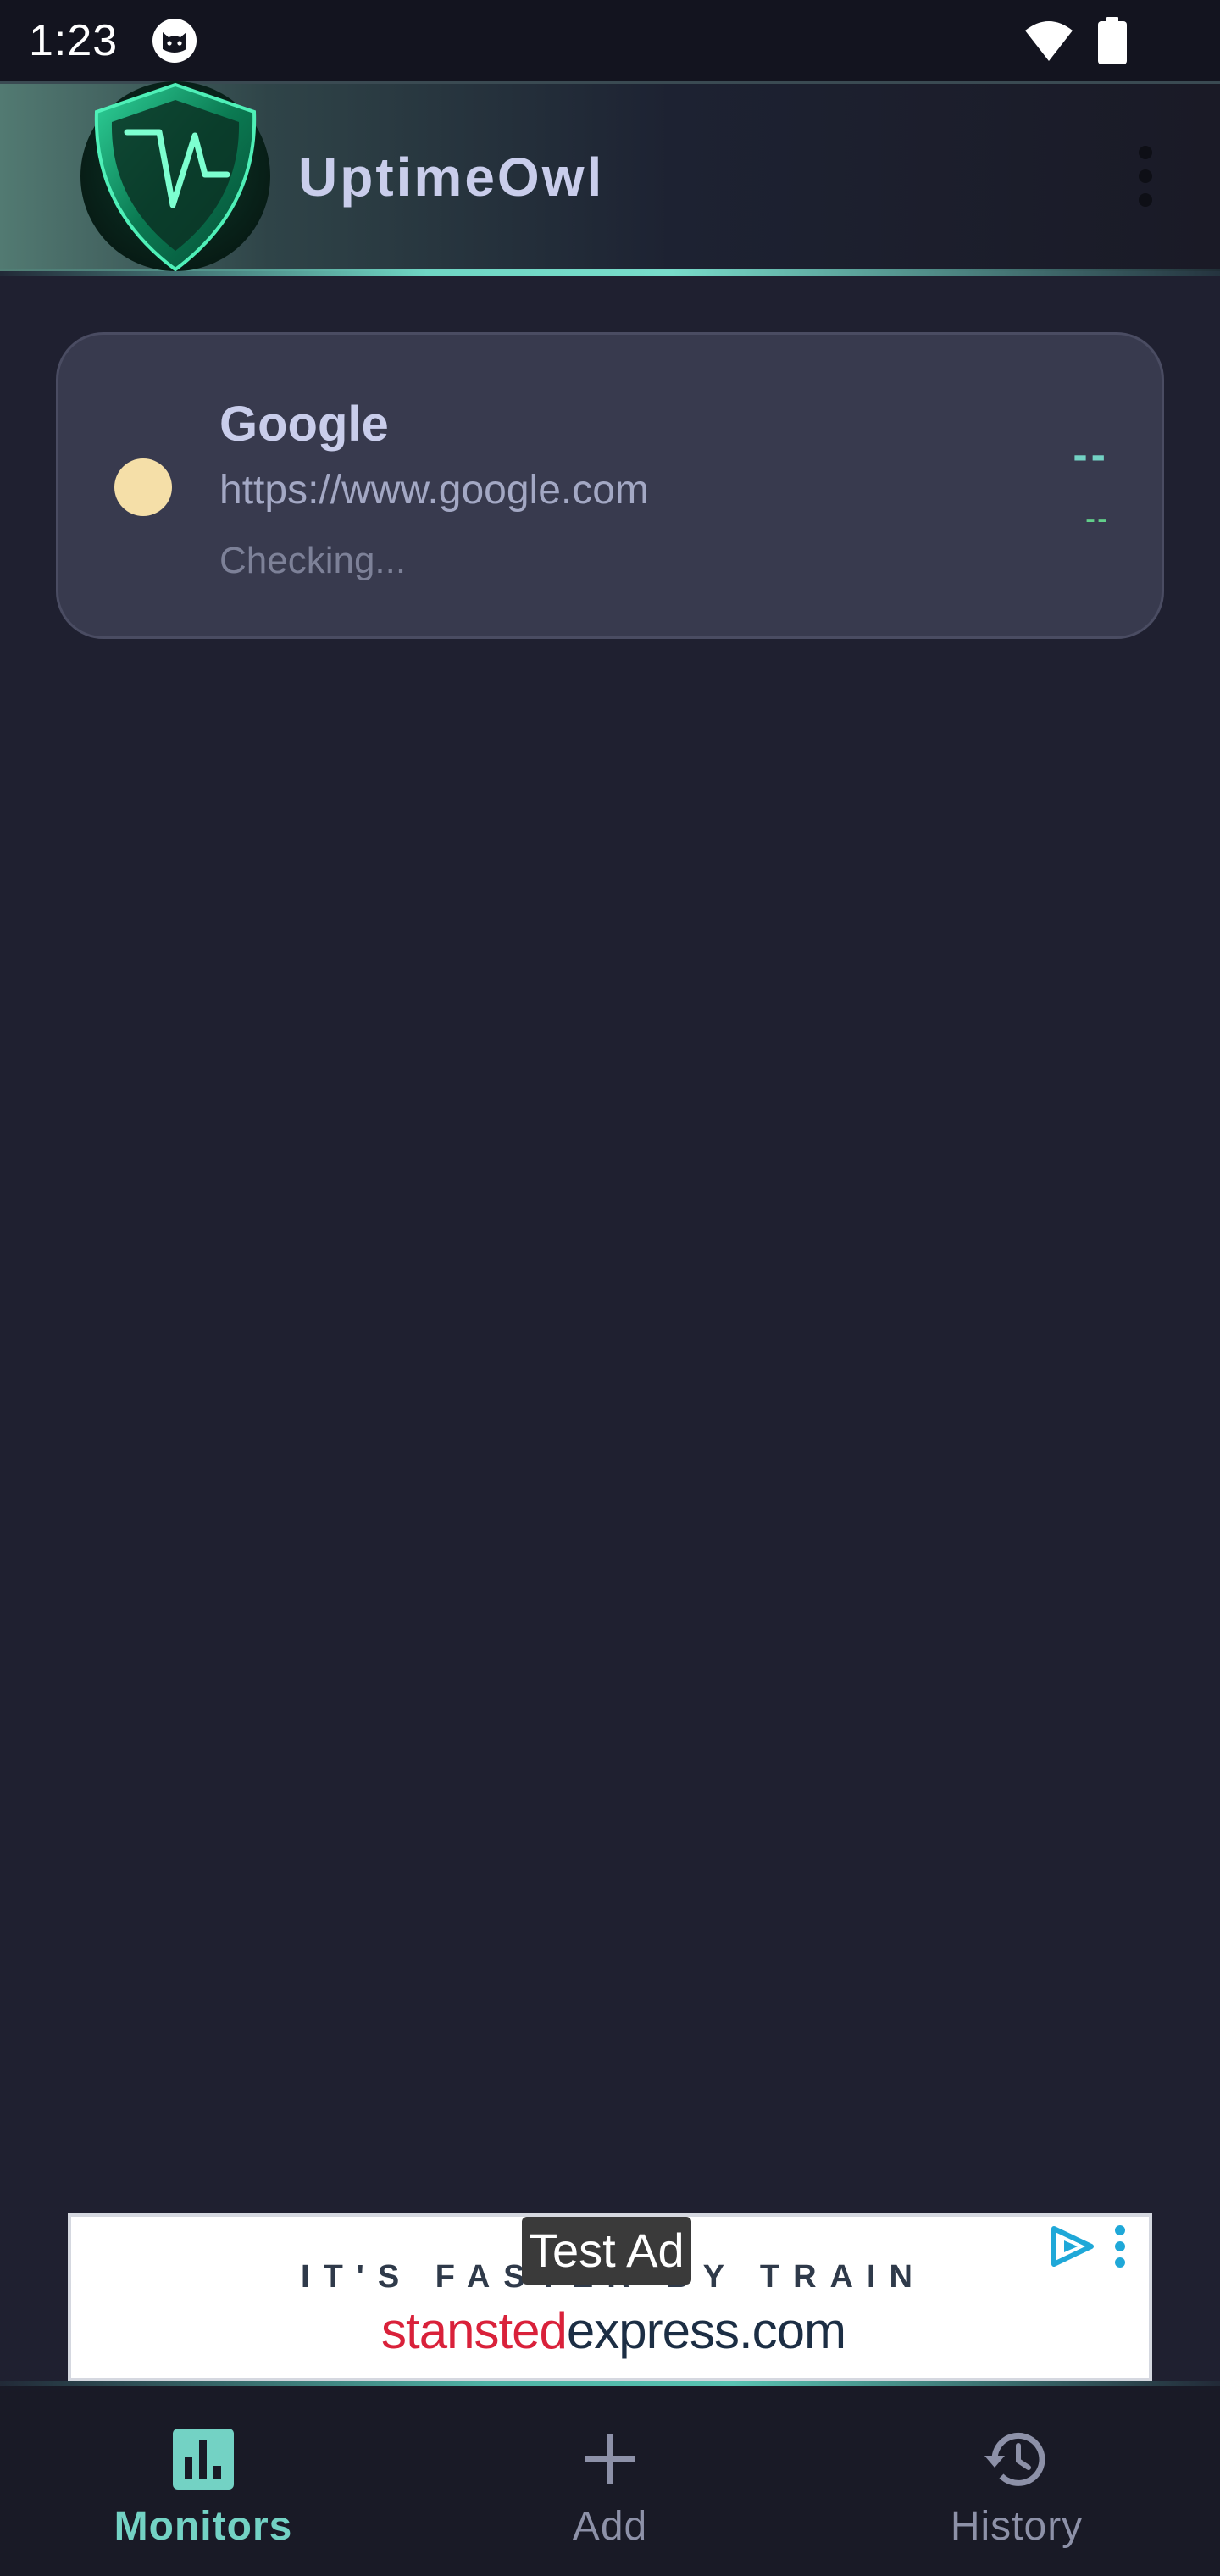 This screenshot has height=2576, width=1220. I want to click on nav-label-monitors: Monitors, so click(203, 2526).